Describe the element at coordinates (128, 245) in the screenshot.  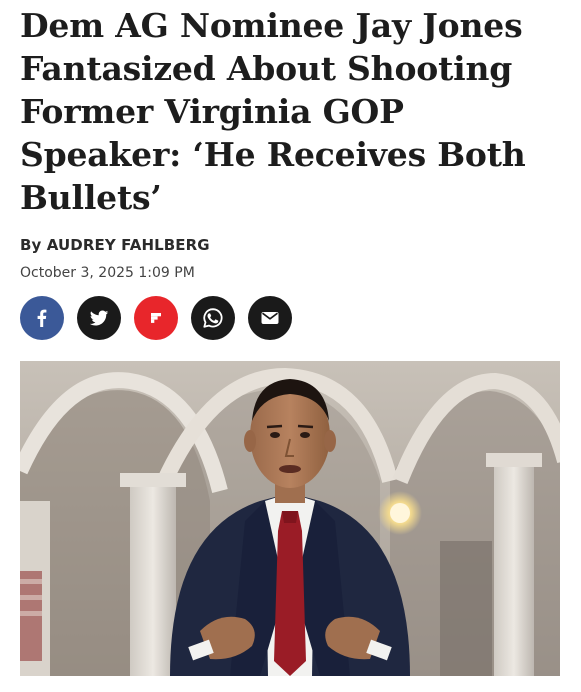
I see `author-link: AUDREY FAHLBERG` at that location.